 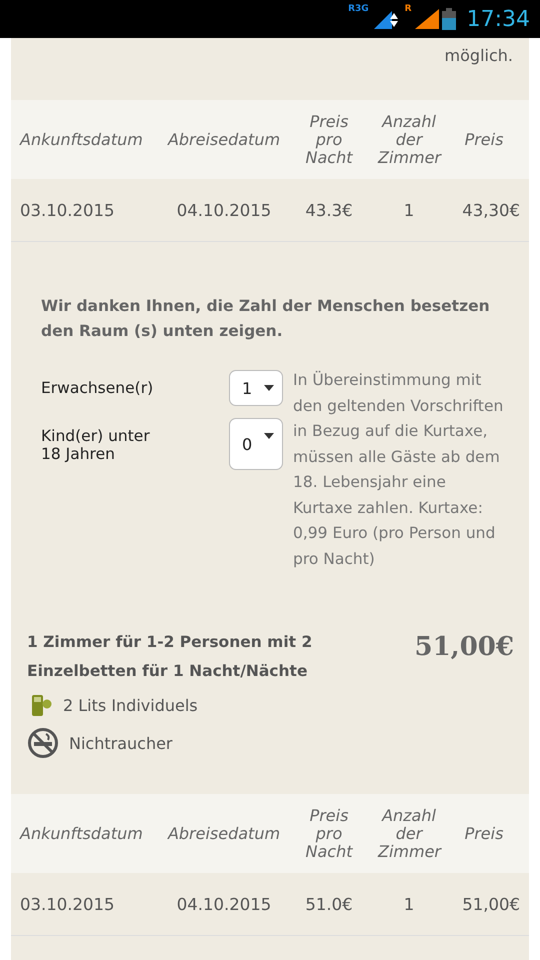 I want to click on no-smoking-icon, so click(x=43, y=743).